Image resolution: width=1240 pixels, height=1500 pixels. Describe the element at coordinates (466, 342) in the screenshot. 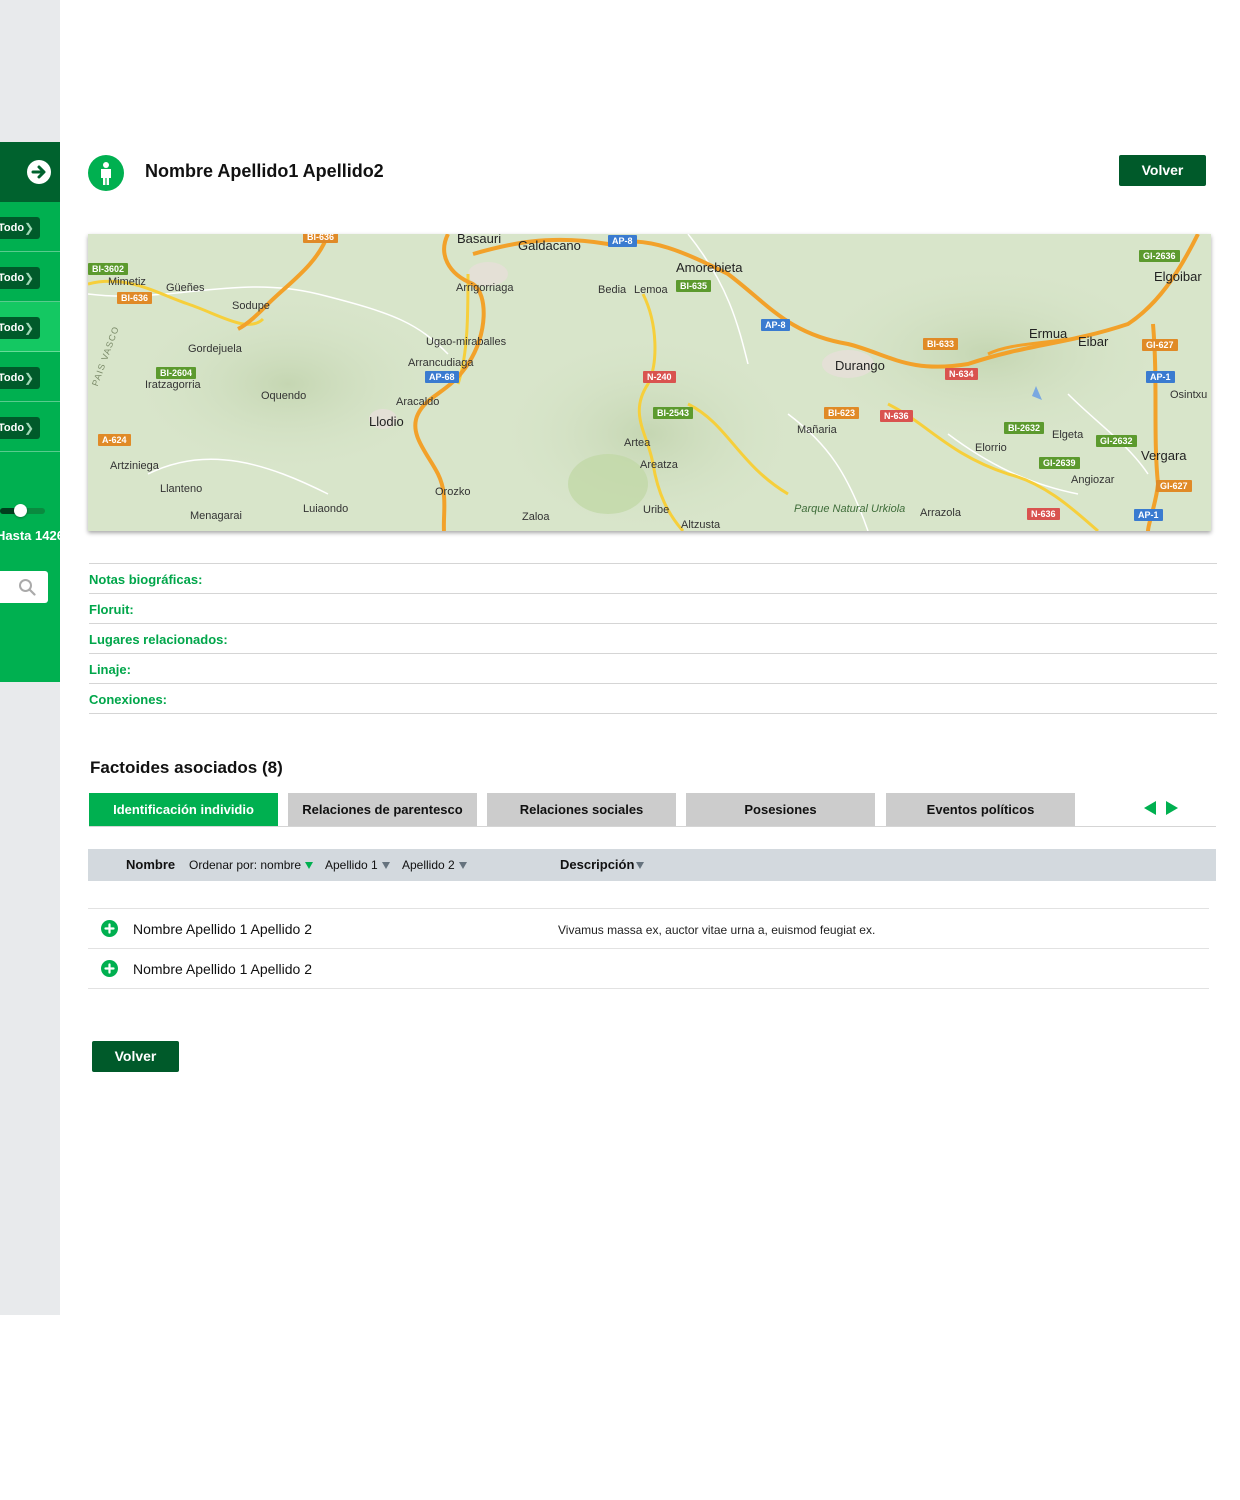

I see `map-place-label: Ugao-miraballes` at that location.